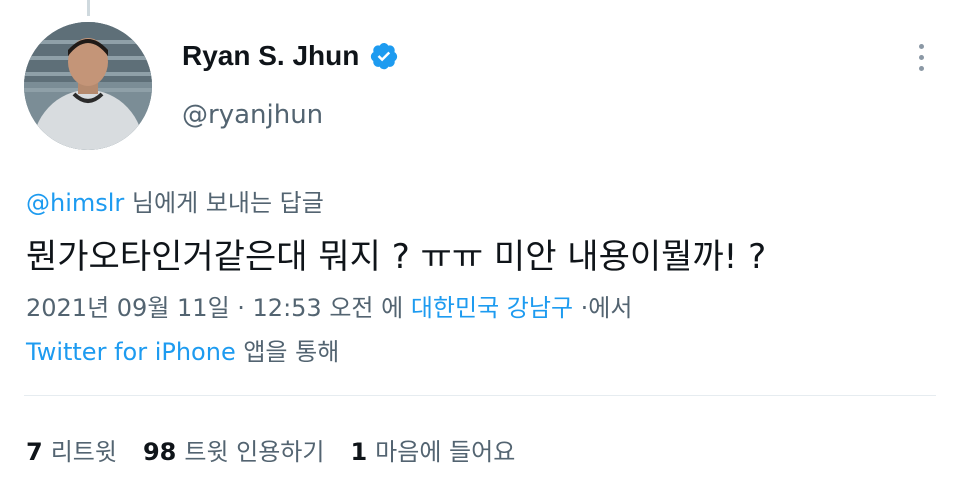  I want to click on tweet-source-line: Twitter for iPhone 앱을 통해, so click(182, 349).